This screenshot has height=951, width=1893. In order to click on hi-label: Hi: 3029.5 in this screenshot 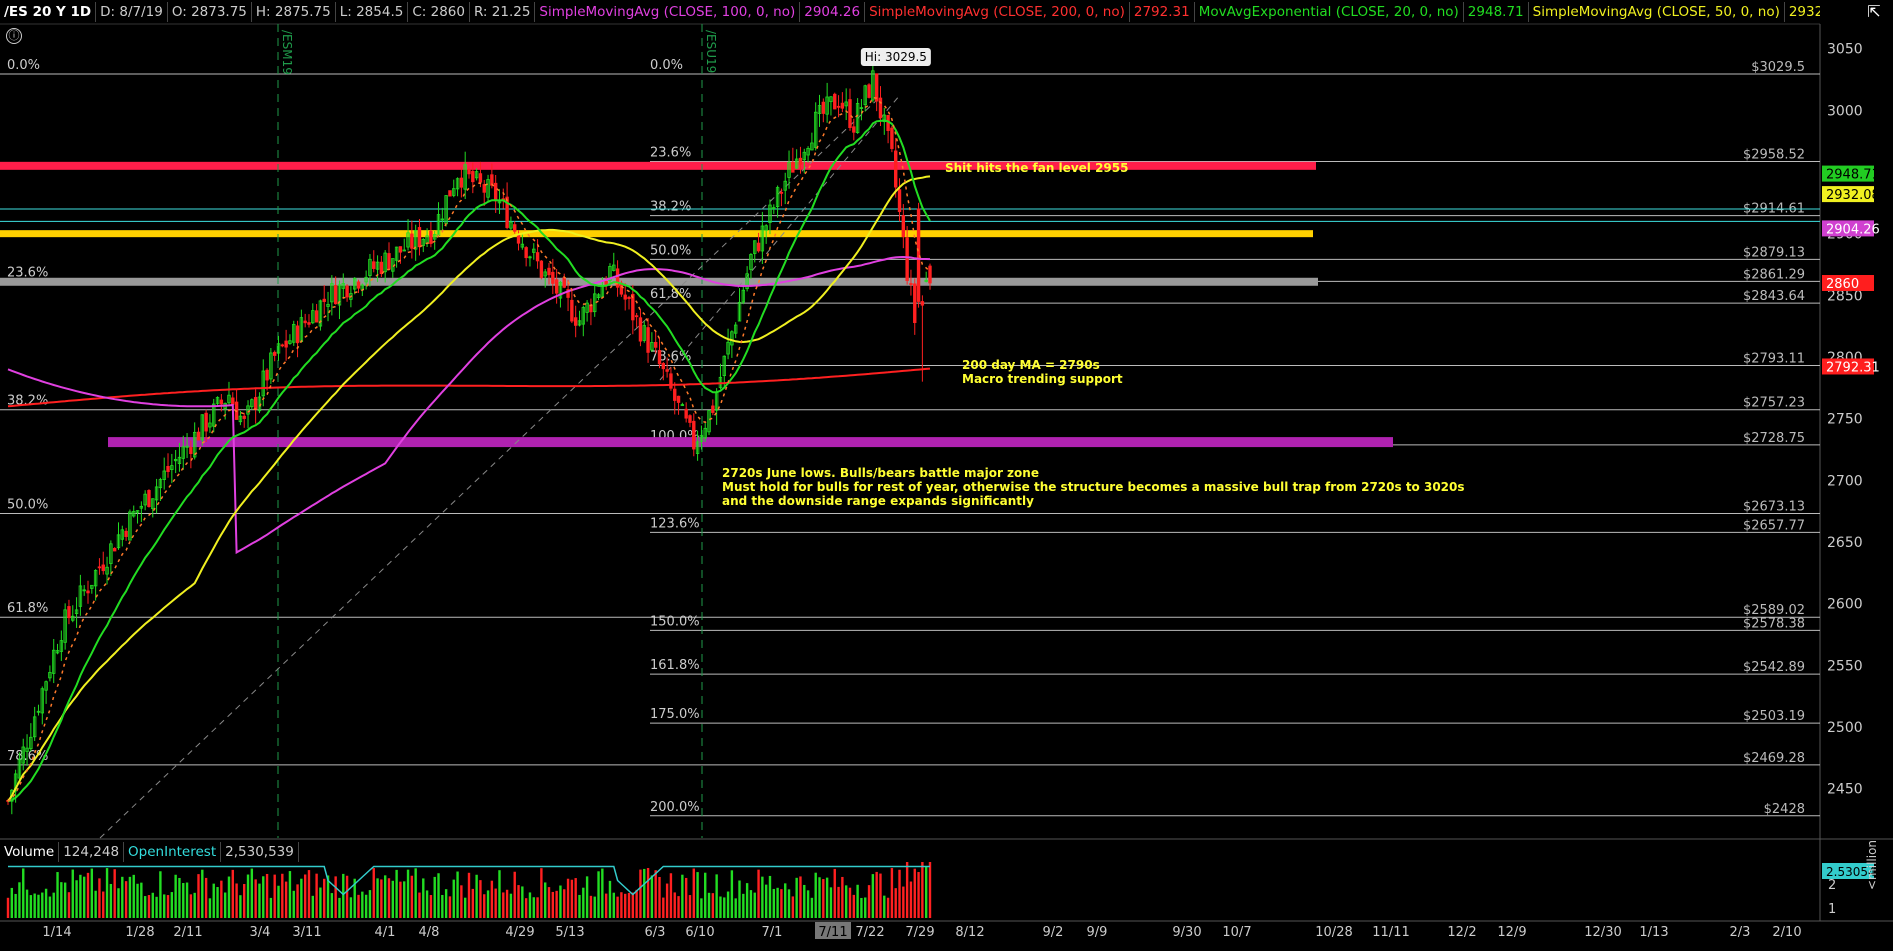, I will do `click(896, 57)`.